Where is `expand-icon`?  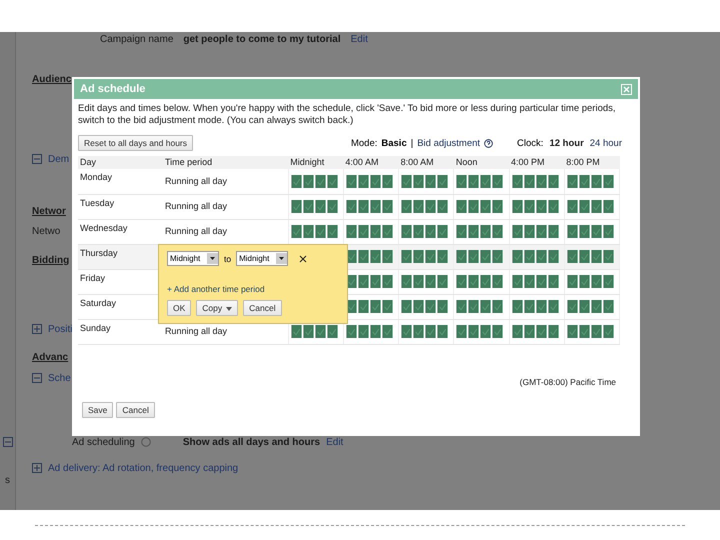
expand-icon is located at coordinates (37, 468).